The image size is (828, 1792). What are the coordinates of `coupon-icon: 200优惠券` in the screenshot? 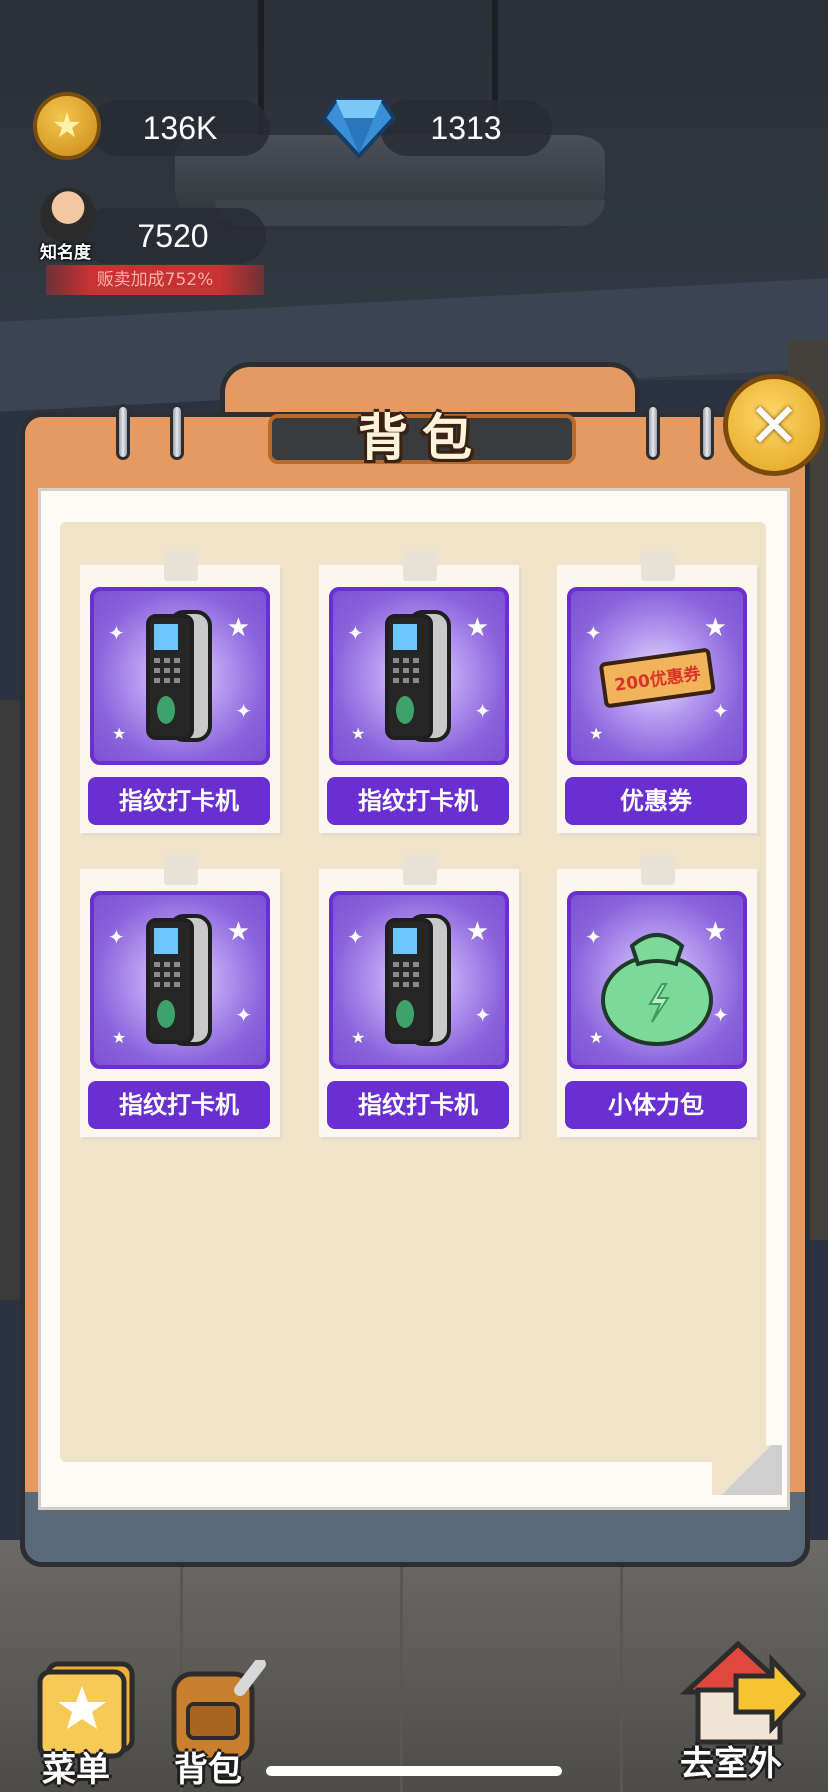 It's located at (657, 676).